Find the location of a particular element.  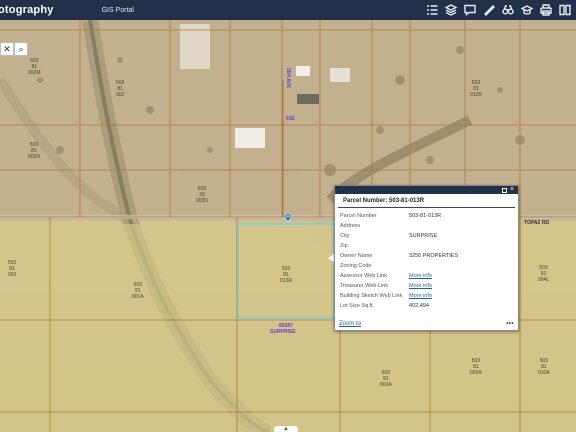

attribute-row: Address is located at coordinates (427, 226).